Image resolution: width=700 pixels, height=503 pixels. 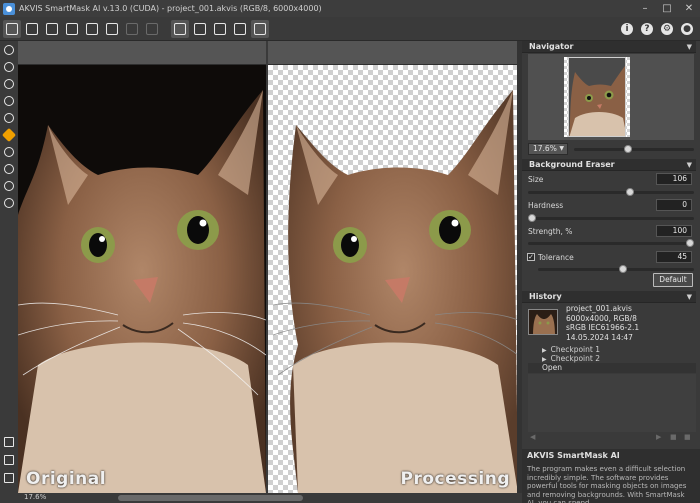 I want to click on history-list-area, so click(x=612, y=403).